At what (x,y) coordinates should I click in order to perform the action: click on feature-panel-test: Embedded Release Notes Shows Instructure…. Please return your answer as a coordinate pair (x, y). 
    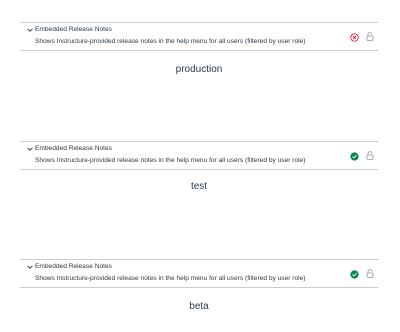
    Looking at the image, I should click on (199, 166).